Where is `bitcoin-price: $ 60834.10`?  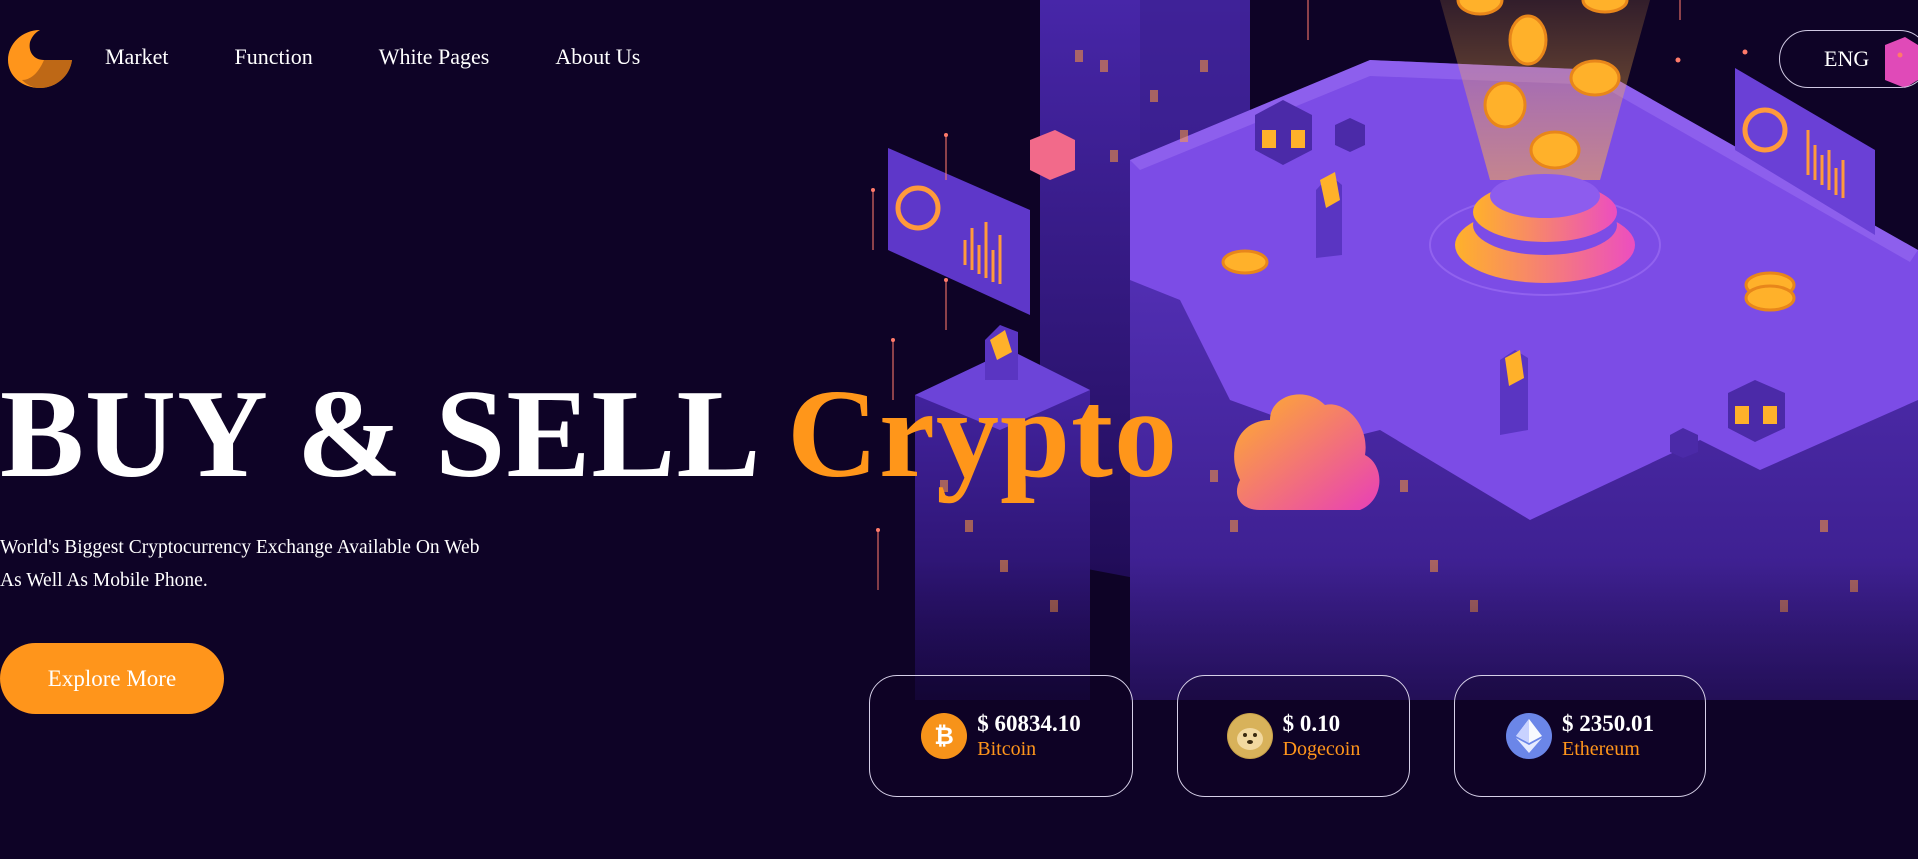 bitcoin-price: $ 60834.10 is located at coordinates (1029, 723).